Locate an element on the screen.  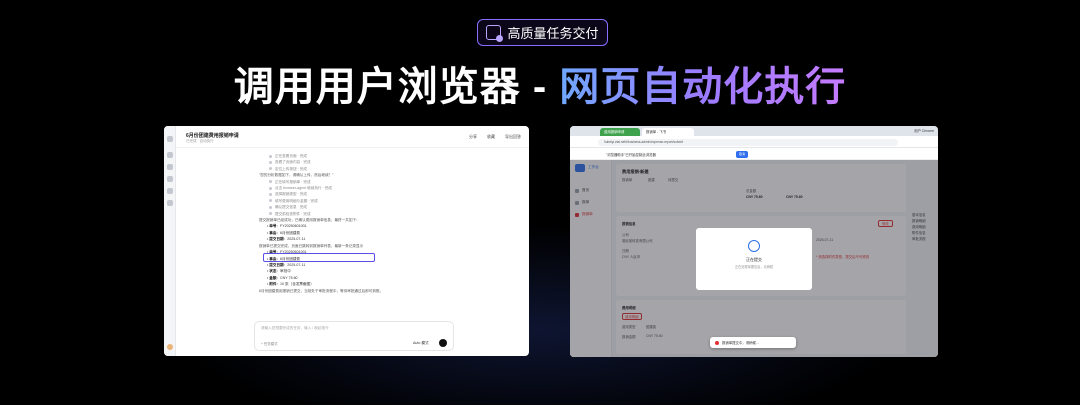
alert-dot-icon is located at coordinates (717, 342).